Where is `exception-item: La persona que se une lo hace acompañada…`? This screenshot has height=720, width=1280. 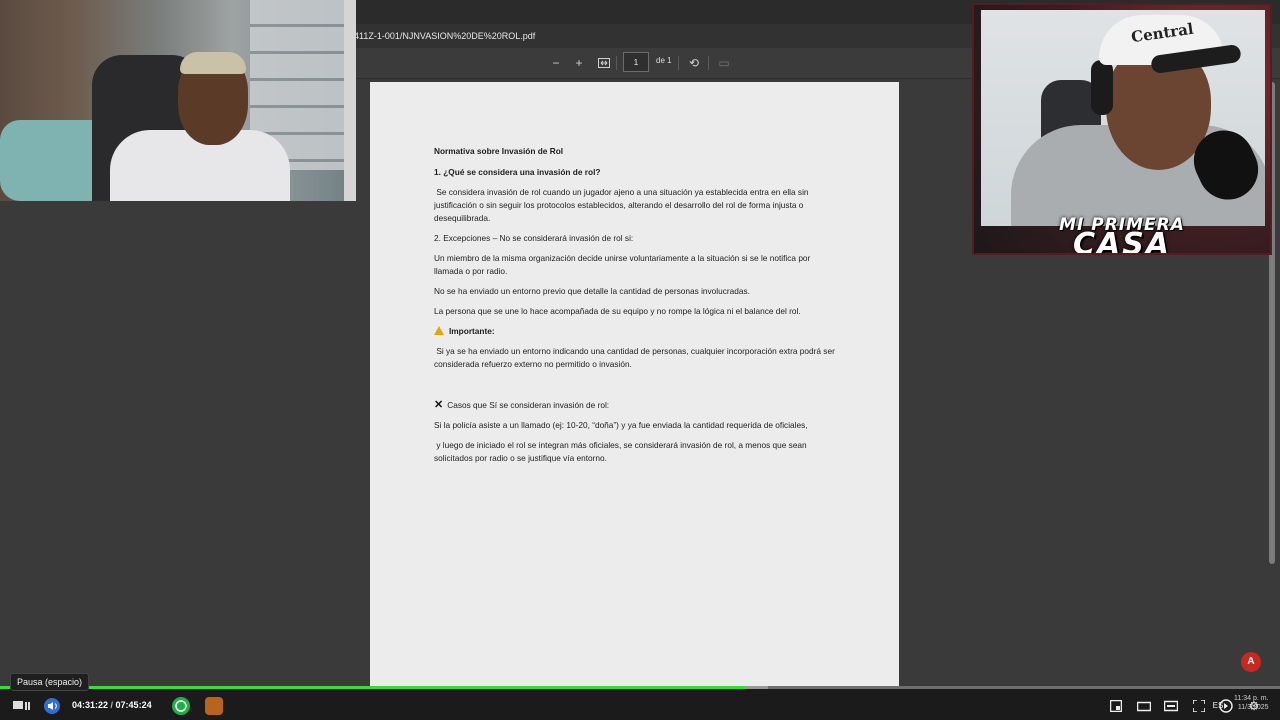 exception-item: La persona que se une lo hace acompañada… is located at coordinates (617, 311).